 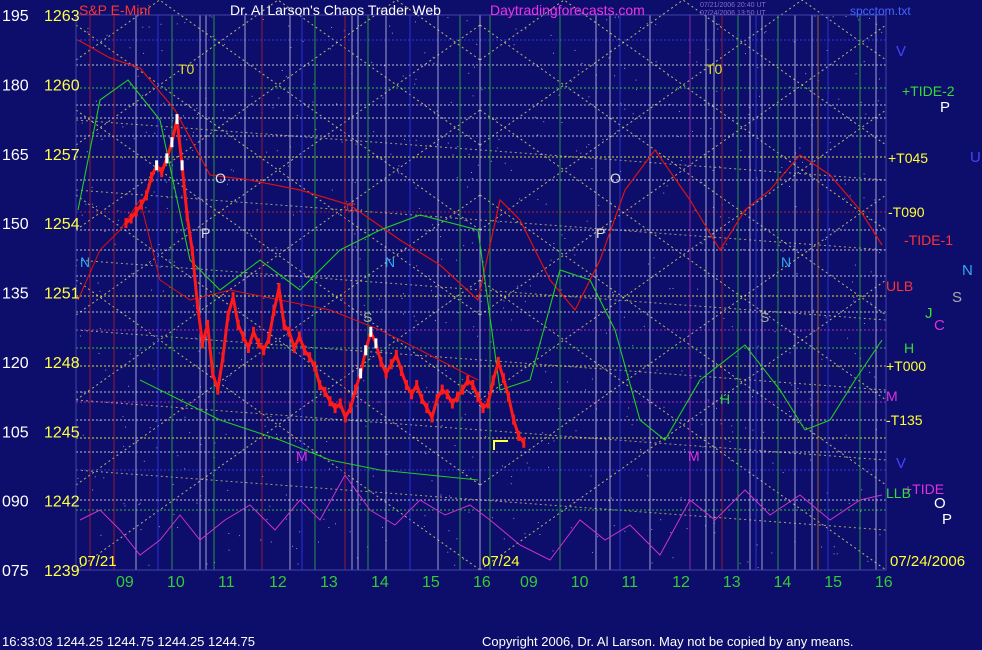 What do you see at coordinates (15, 432) in the screenshot?
I see `oscillator-tick-label: 105` at bounding box center [15, 432].